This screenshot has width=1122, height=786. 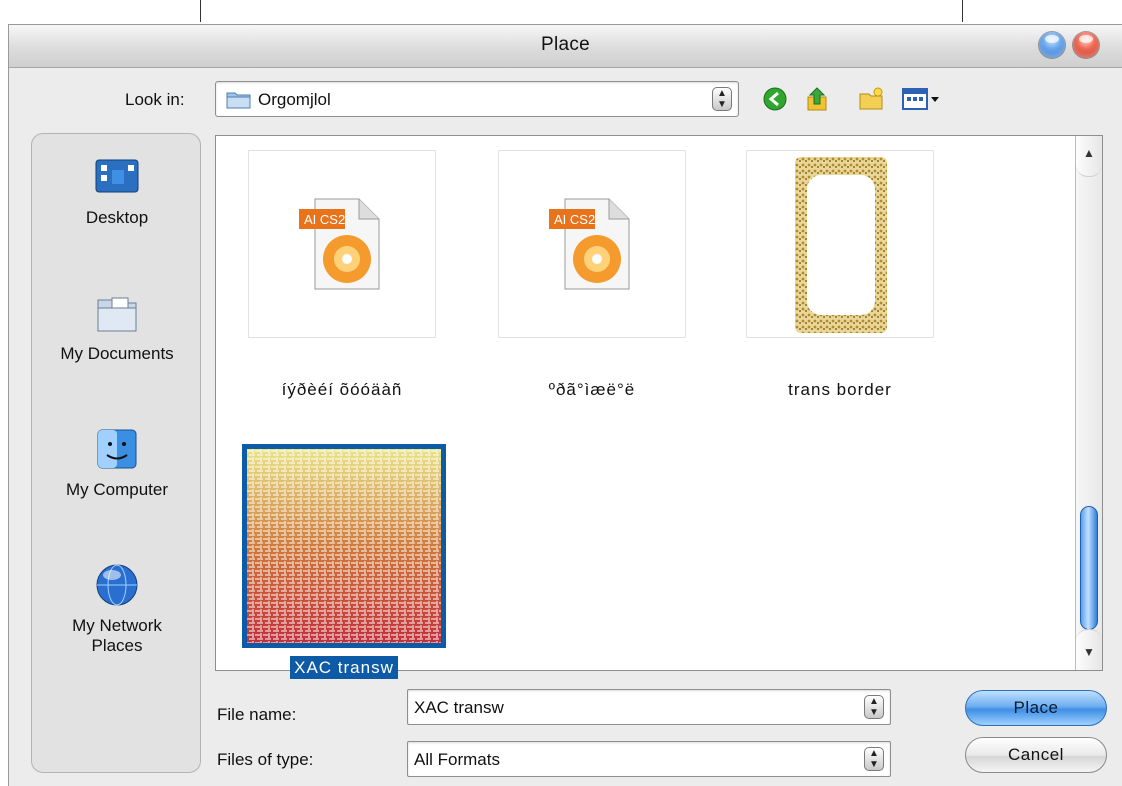 I want to click on file-thumbnail, so click(x=840, y=244).